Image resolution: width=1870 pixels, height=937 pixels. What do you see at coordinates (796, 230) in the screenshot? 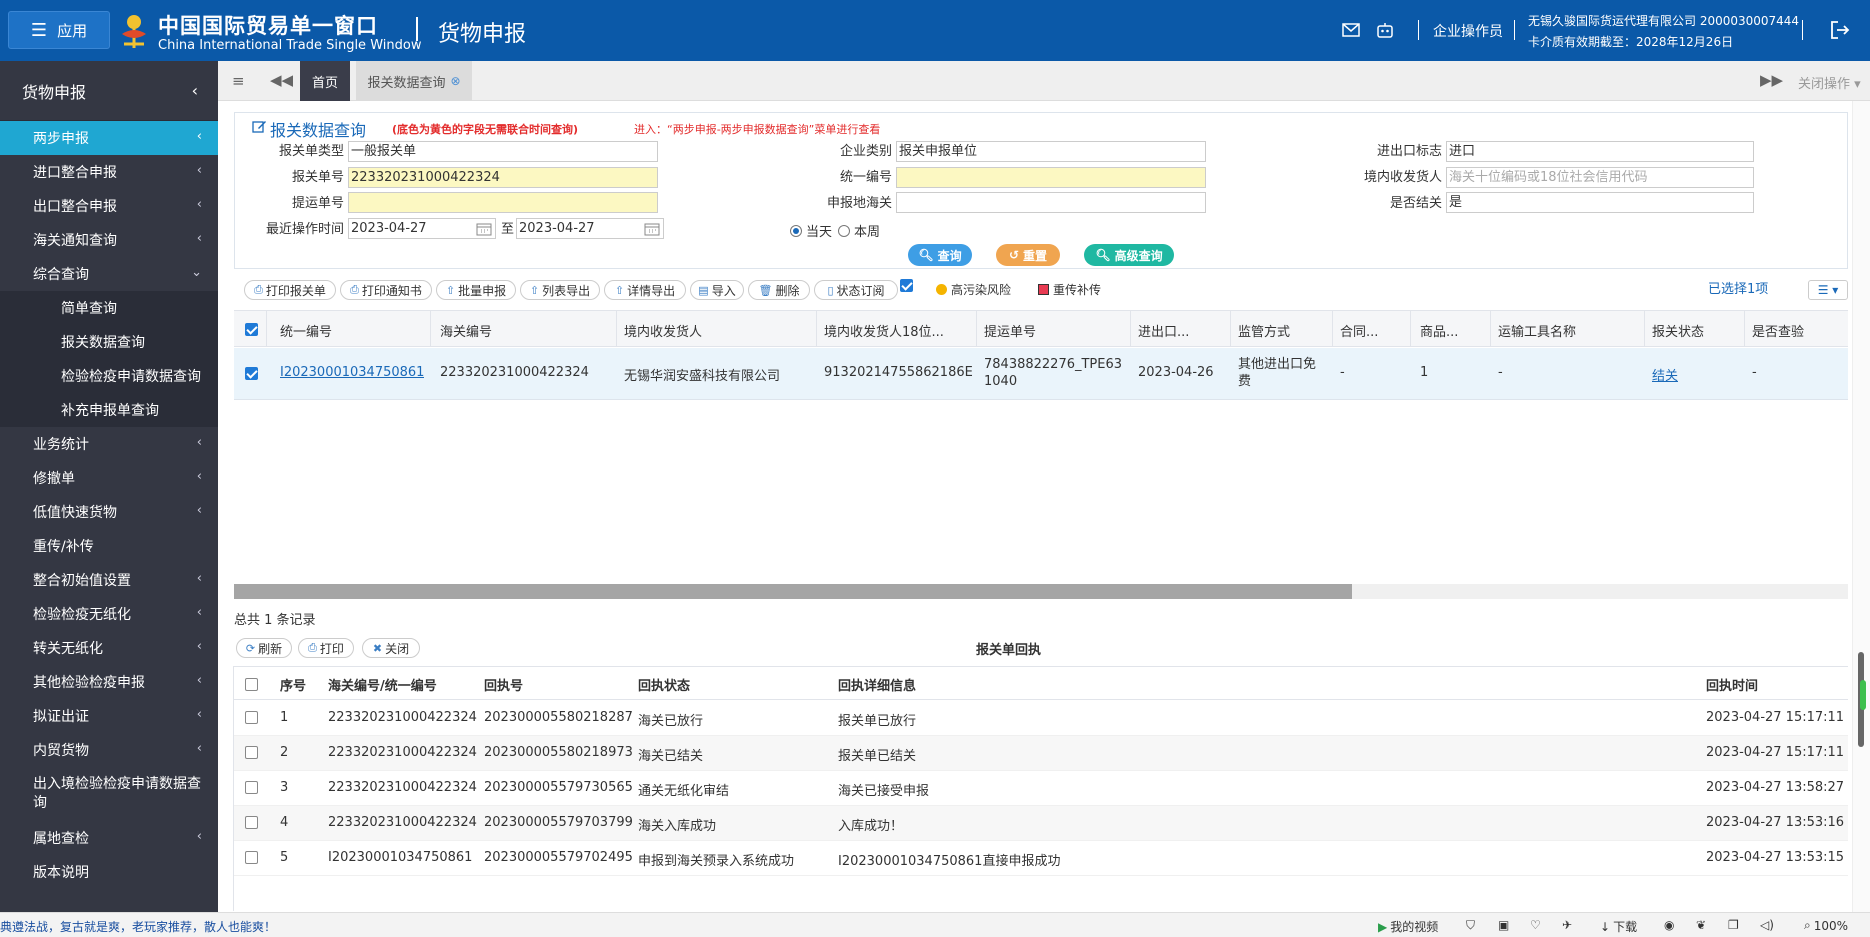
I see `radio-today-dot` at bounding box center [796, 230].